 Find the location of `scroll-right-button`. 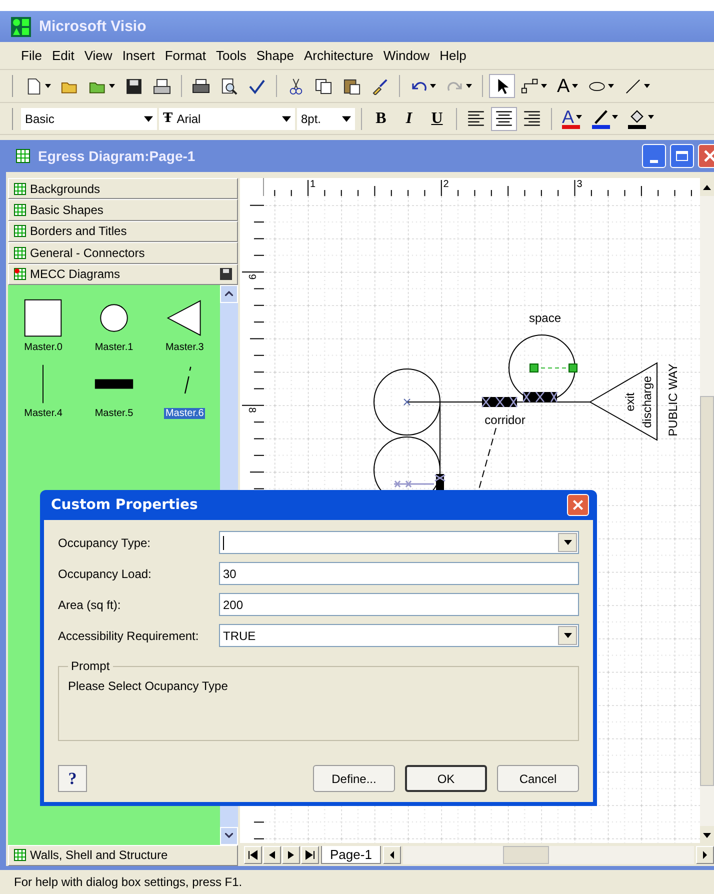

scroll-right-button is located at coordinates (705, 855).